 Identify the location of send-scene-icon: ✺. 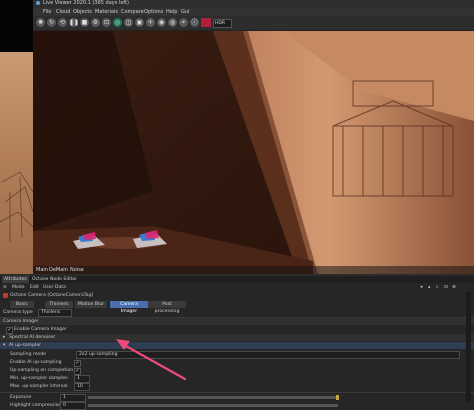
(40, 22).